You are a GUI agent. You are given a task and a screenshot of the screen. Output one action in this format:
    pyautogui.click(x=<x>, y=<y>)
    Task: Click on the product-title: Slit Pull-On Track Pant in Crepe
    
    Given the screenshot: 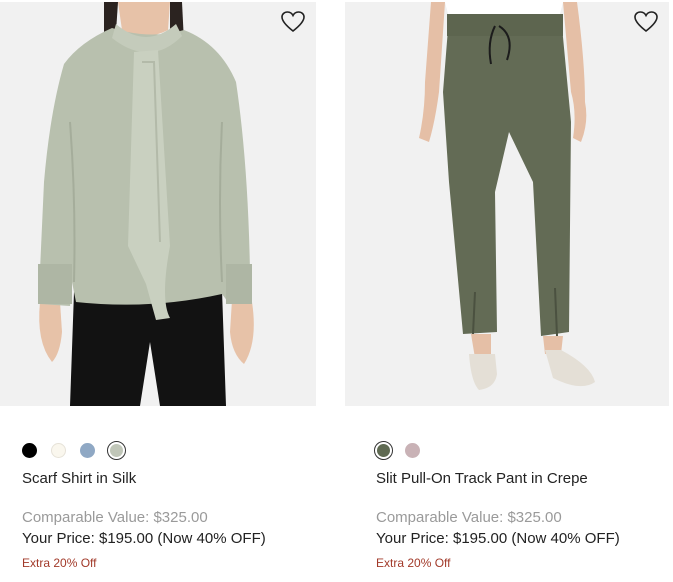 What is the action you would take?
    pyautogui.click(x=482, y=478)
    